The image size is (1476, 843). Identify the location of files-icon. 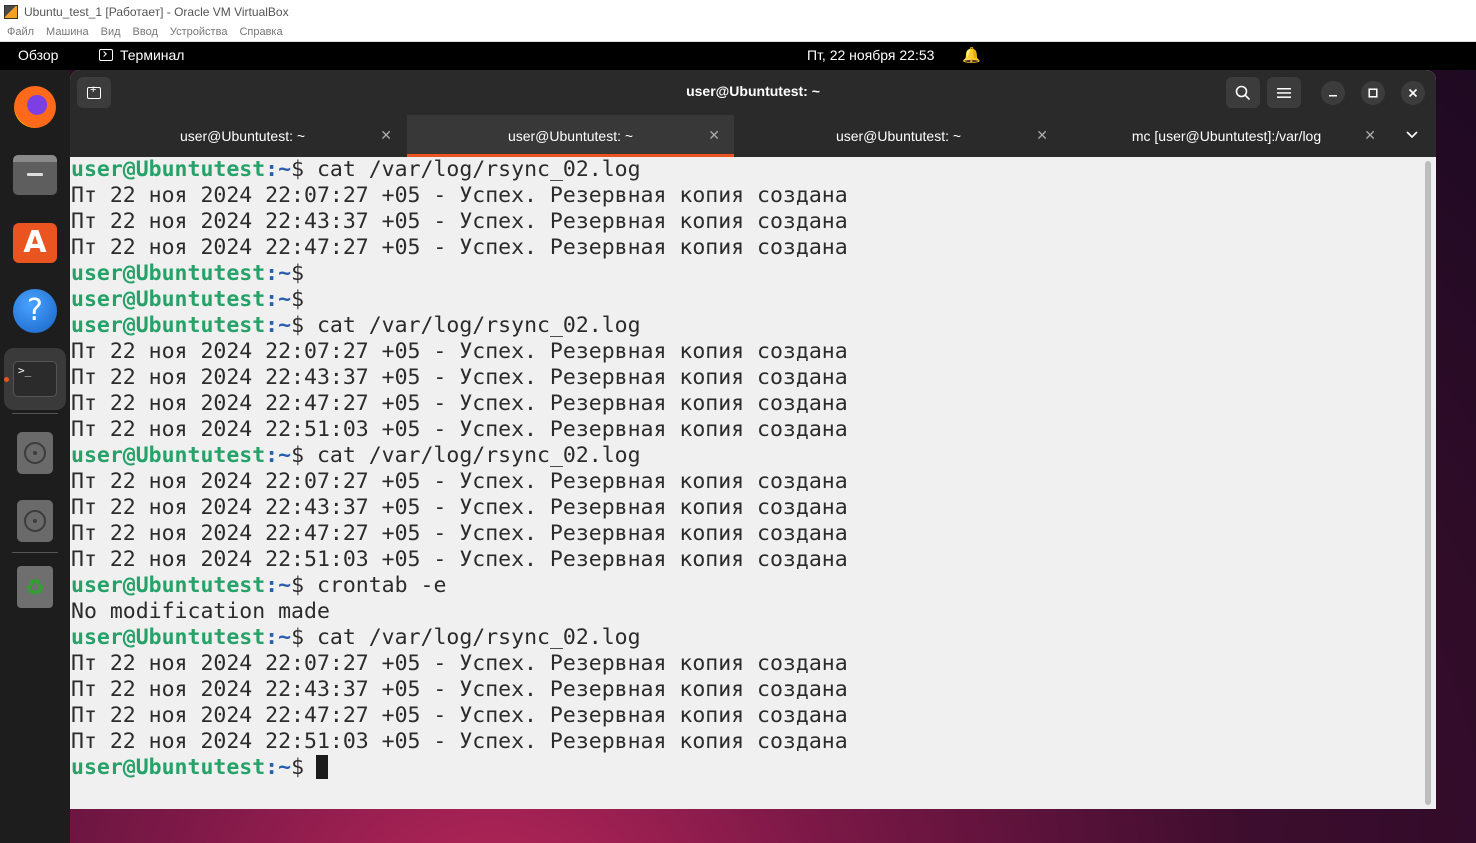
(35, 175).